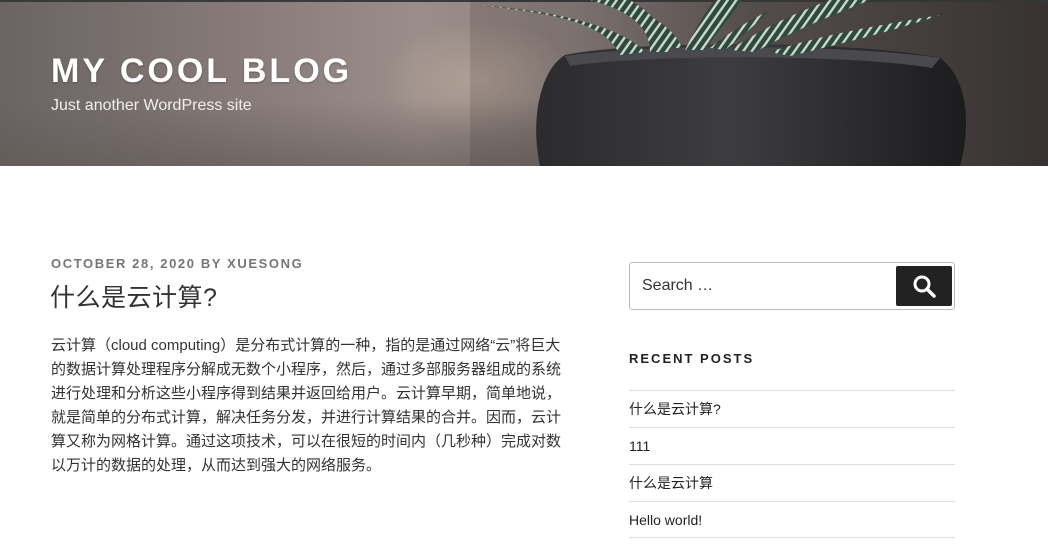  What do you see at coordinates (675, 409) in the screenshot?
I see `recent-post-link: 什么是云计算?` at bounding box center [675, 409].